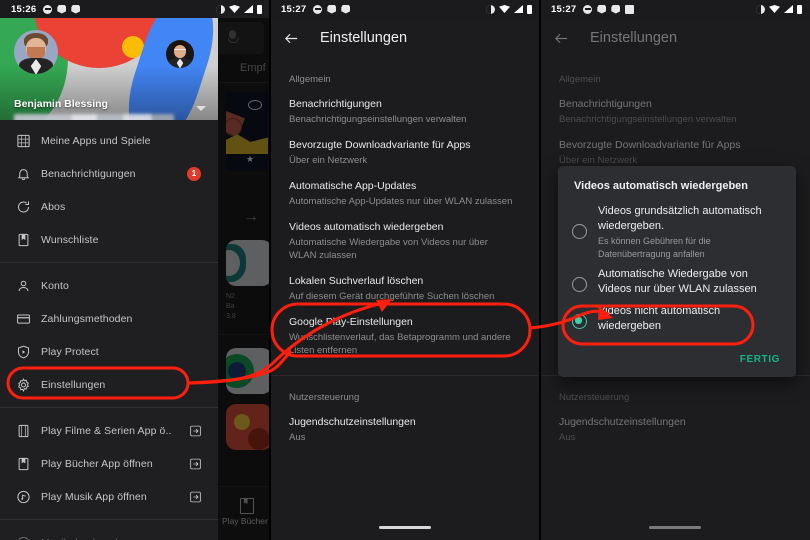 Image resolution: width=810 pixels, height=540 pixels. What do you see at coordinates (109, 206) in the screenshot?
I see `drawer-item-abos: Abos` at bounding box center [109, 206].